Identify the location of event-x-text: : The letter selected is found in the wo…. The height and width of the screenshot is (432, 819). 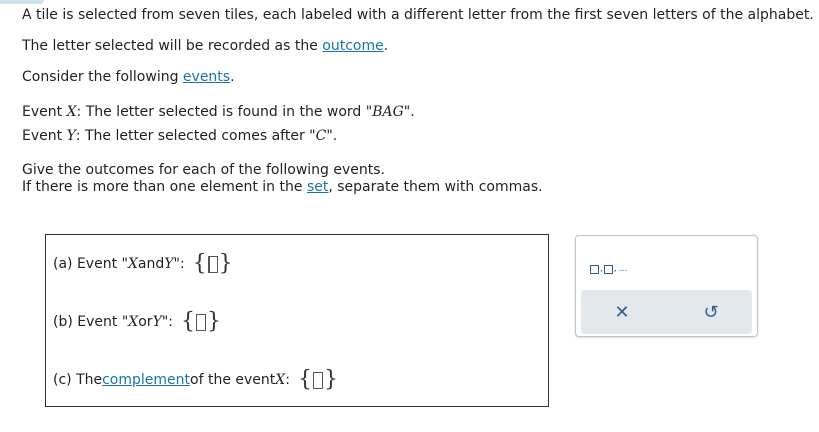
(224, 112).